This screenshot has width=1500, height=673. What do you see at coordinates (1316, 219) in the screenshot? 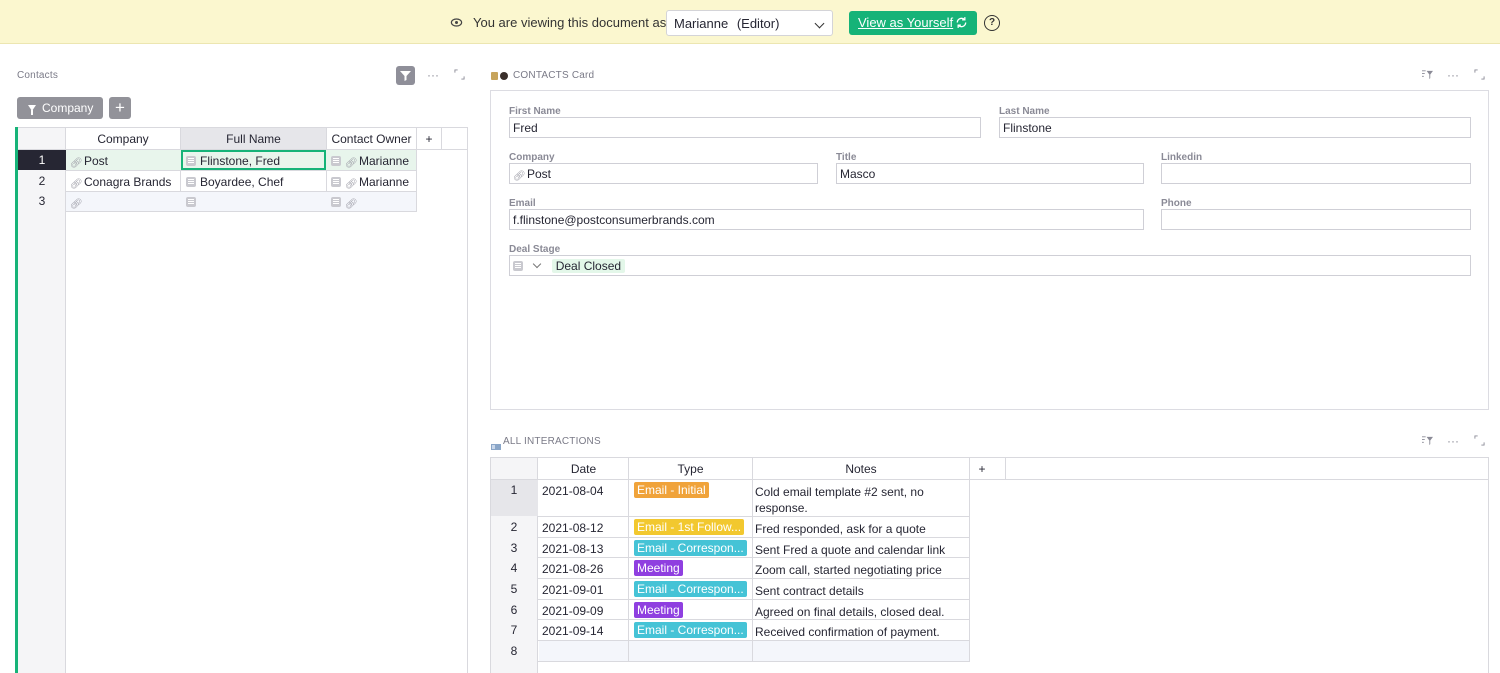
I see `phone-field` at bounding box center [1316, 219].